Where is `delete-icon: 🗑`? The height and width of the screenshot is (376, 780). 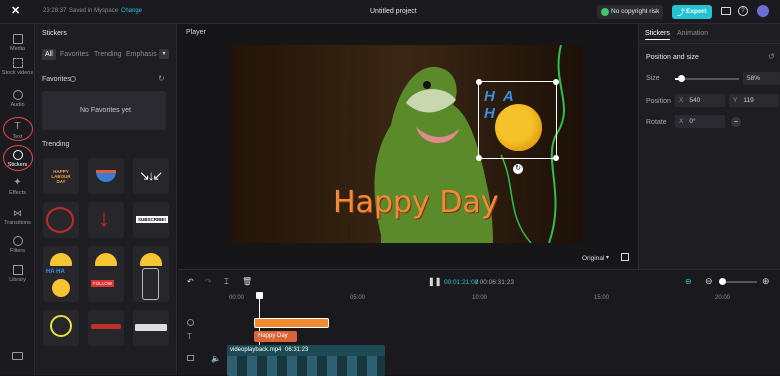 delete-icon: 🗑 is located at coordinates (247, 281).